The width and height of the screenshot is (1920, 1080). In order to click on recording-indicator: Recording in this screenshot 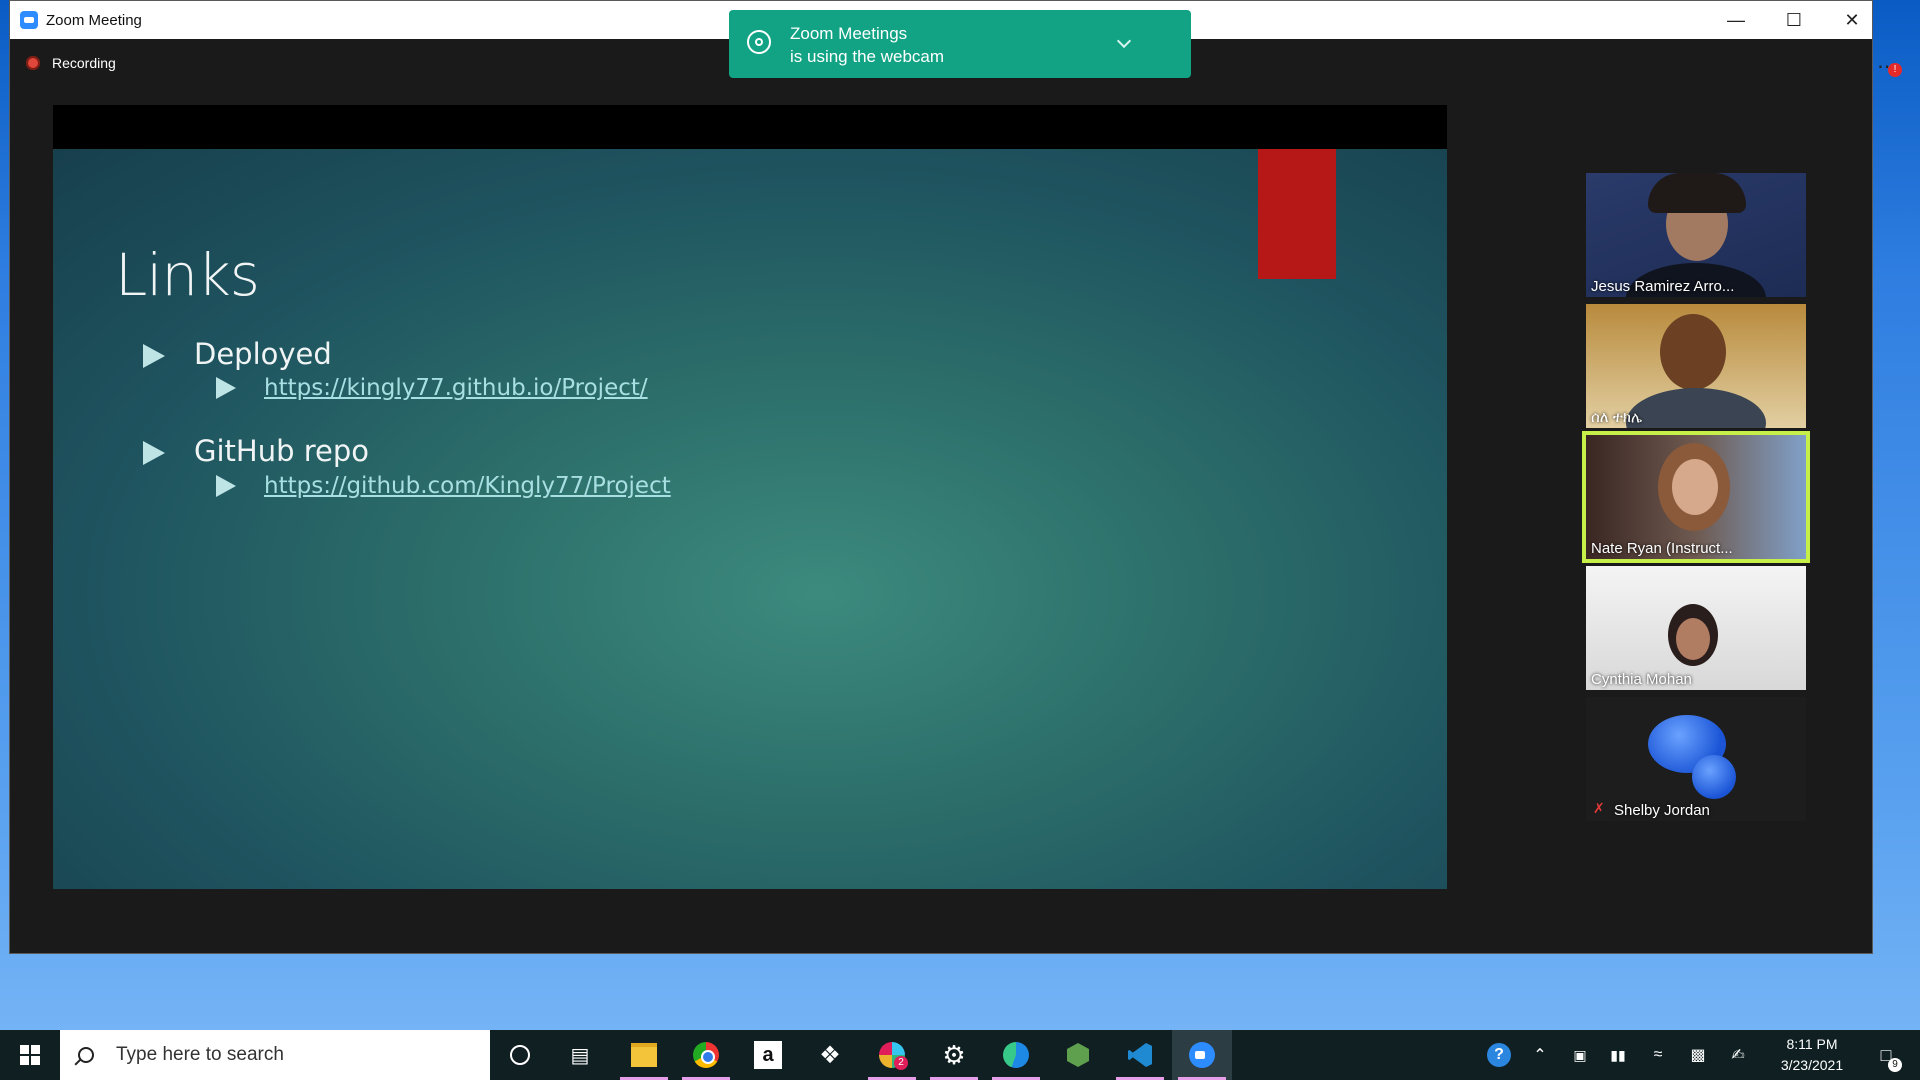, I will do `click(71, 63)`.